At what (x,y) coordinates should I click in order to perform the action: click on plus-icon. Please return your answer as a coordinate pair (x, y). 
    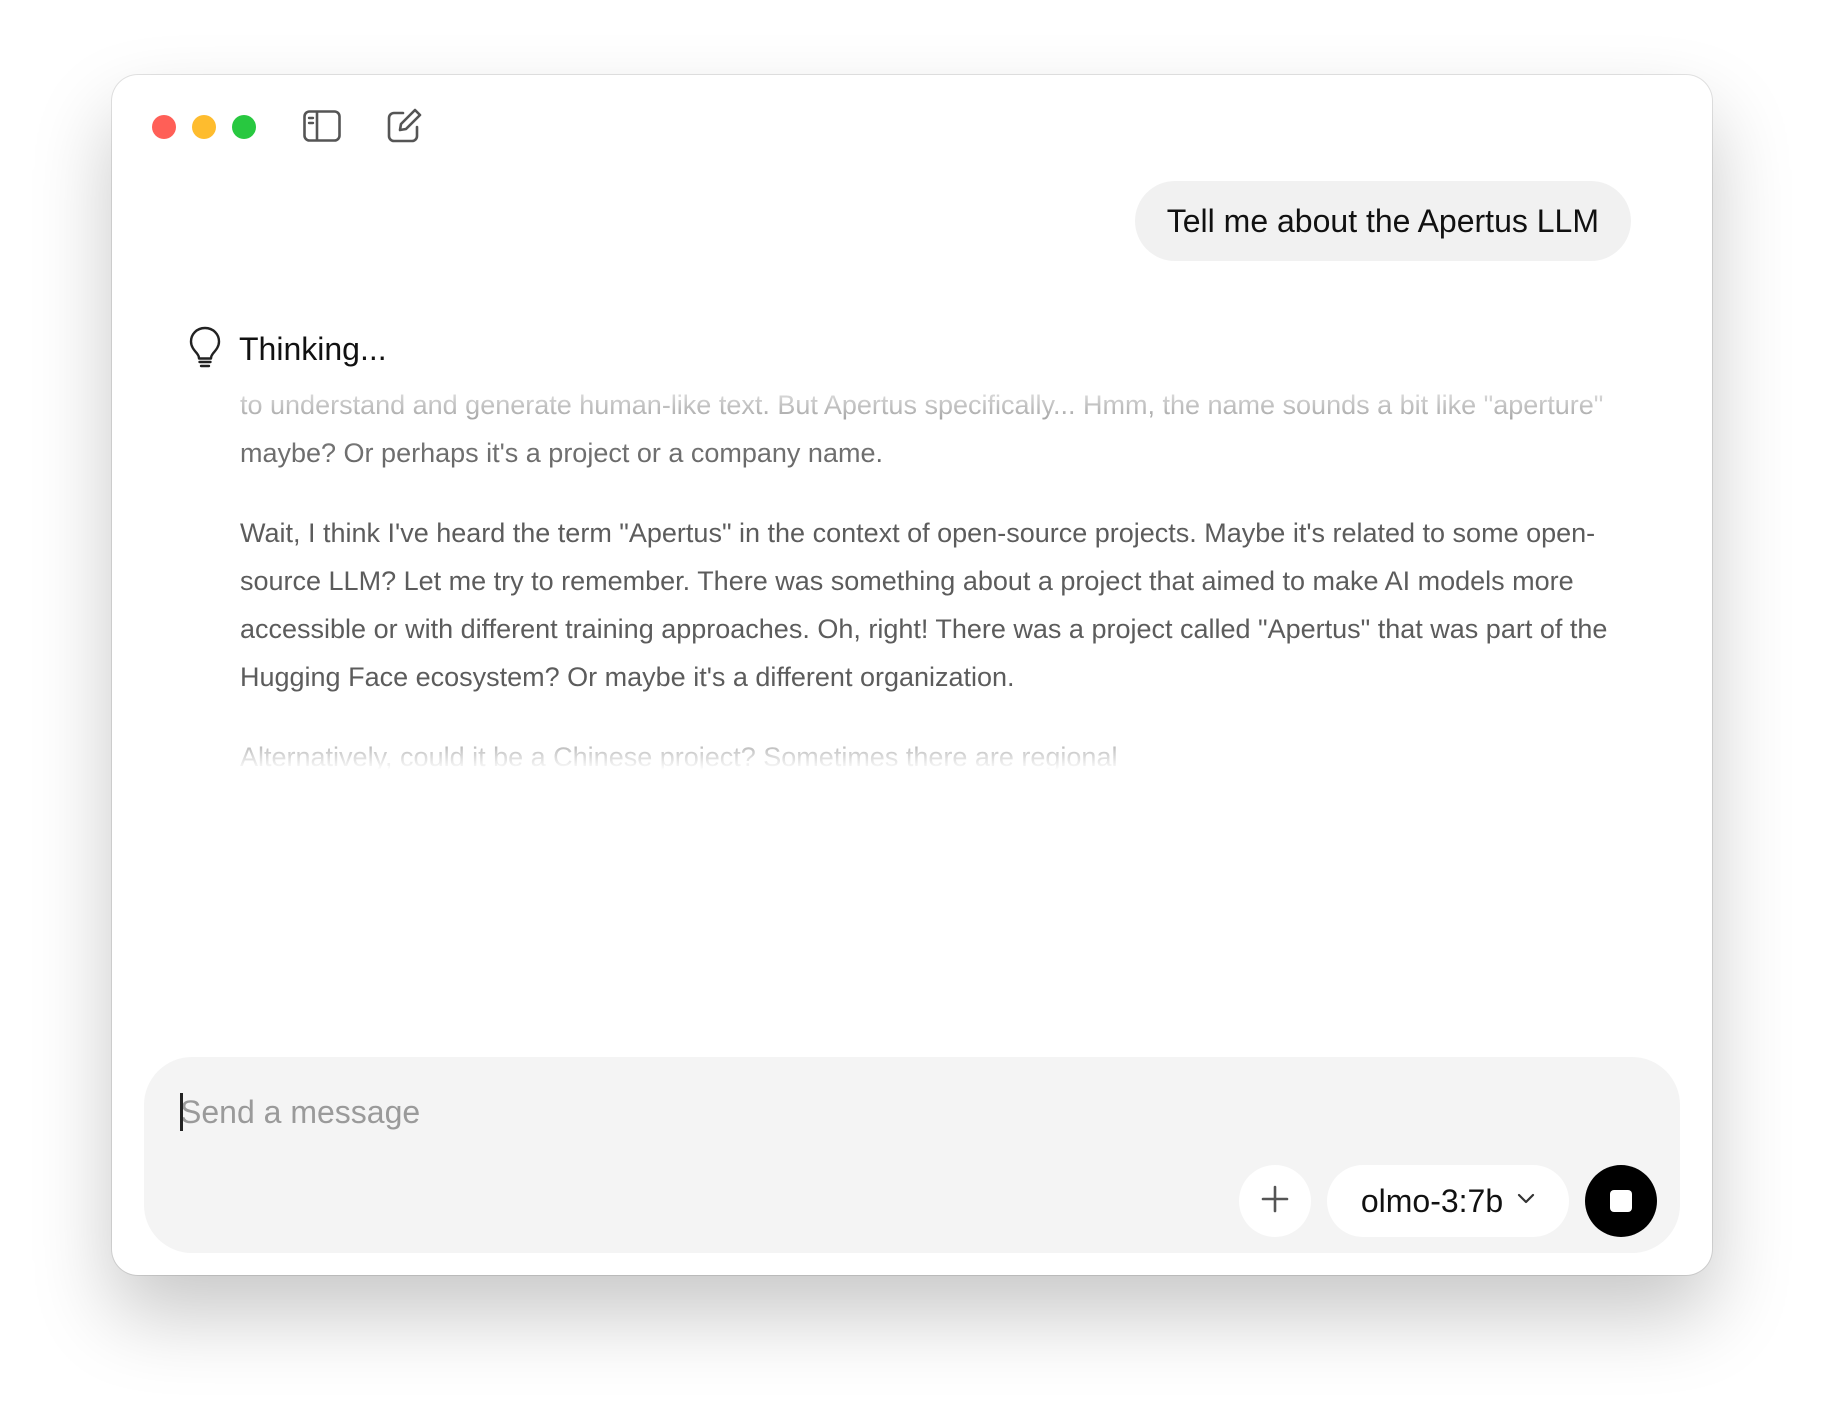
    Looking at the image, I should click on (1275, 1201).